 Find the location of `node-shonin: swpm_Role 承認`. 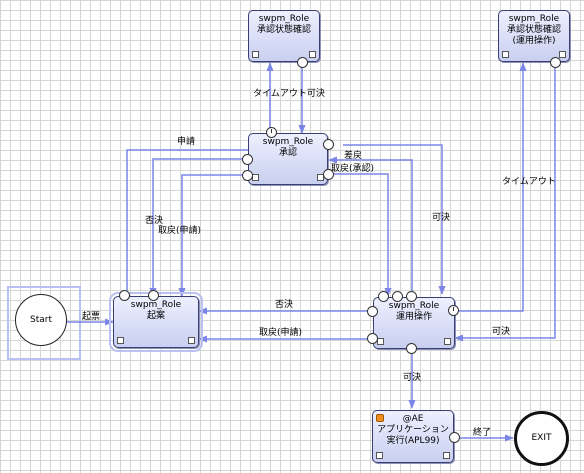

node-shonin: swpm_Role 承認 is located at coordinates (288, 159).